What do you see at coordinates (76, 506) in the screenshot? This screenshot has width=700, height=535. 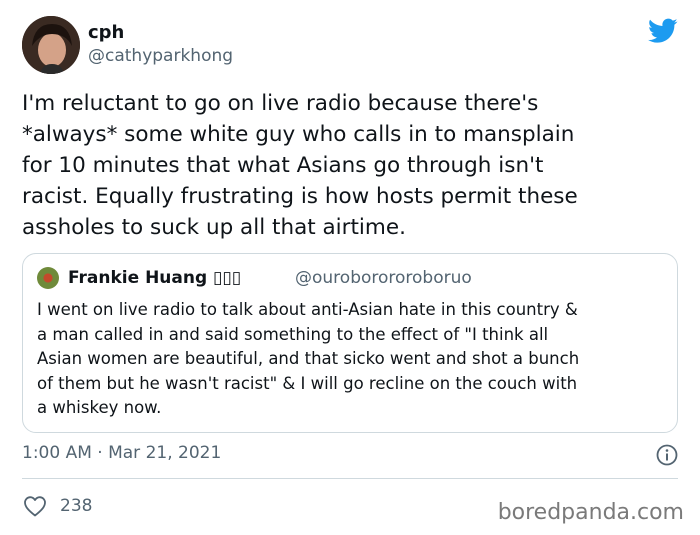 I see `like-count: 238` at bounding box center [76, 506].